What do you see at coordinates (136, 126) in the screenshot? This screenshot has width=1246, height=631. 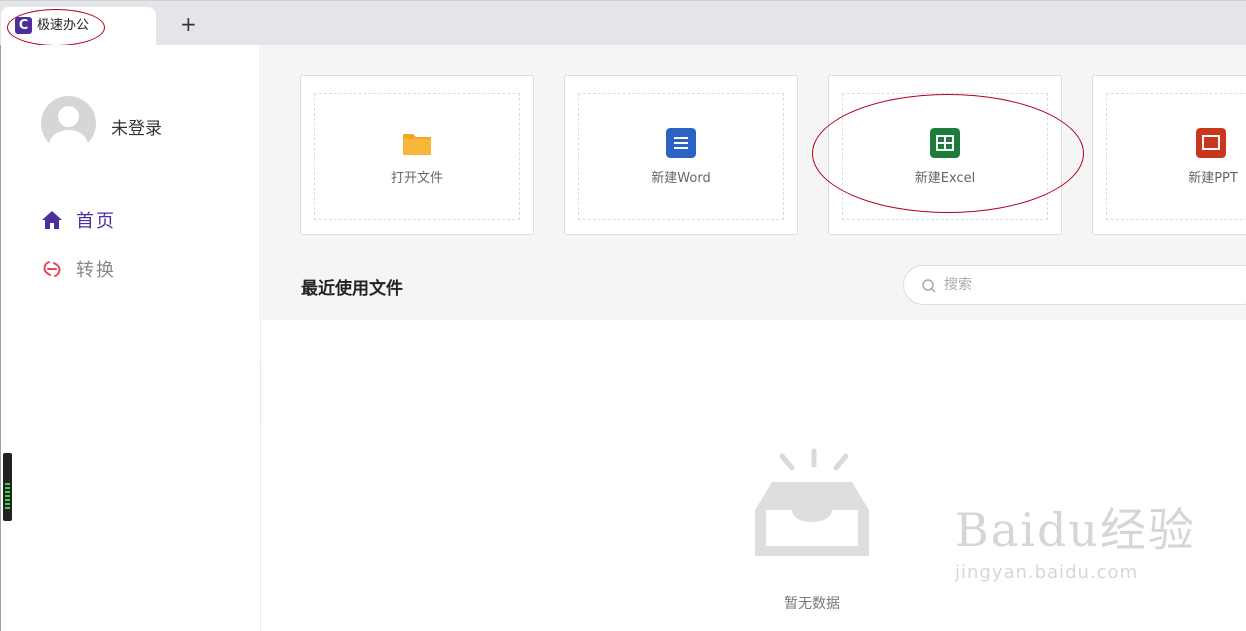 I see `login-status: 未登录` at bounding box center [136, 126].